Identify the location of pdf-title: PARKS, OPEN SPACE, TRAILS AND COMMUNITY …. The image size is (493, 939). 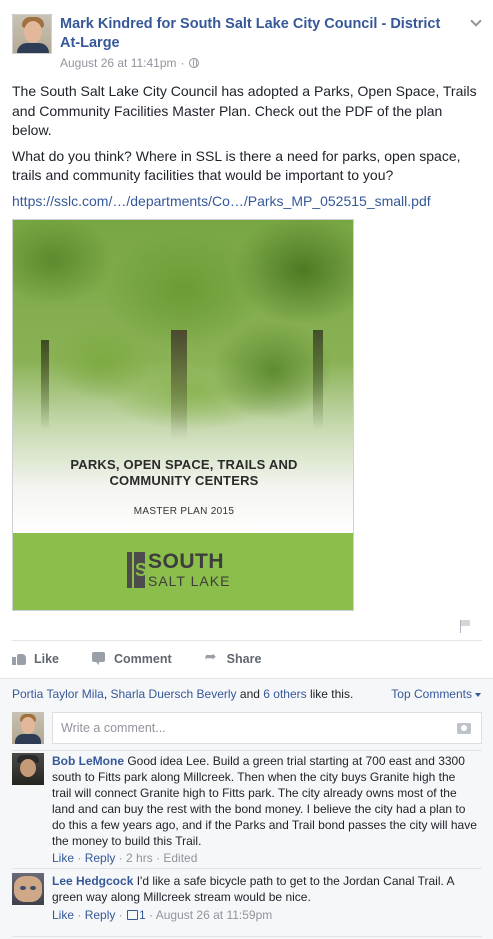
(184, 472).